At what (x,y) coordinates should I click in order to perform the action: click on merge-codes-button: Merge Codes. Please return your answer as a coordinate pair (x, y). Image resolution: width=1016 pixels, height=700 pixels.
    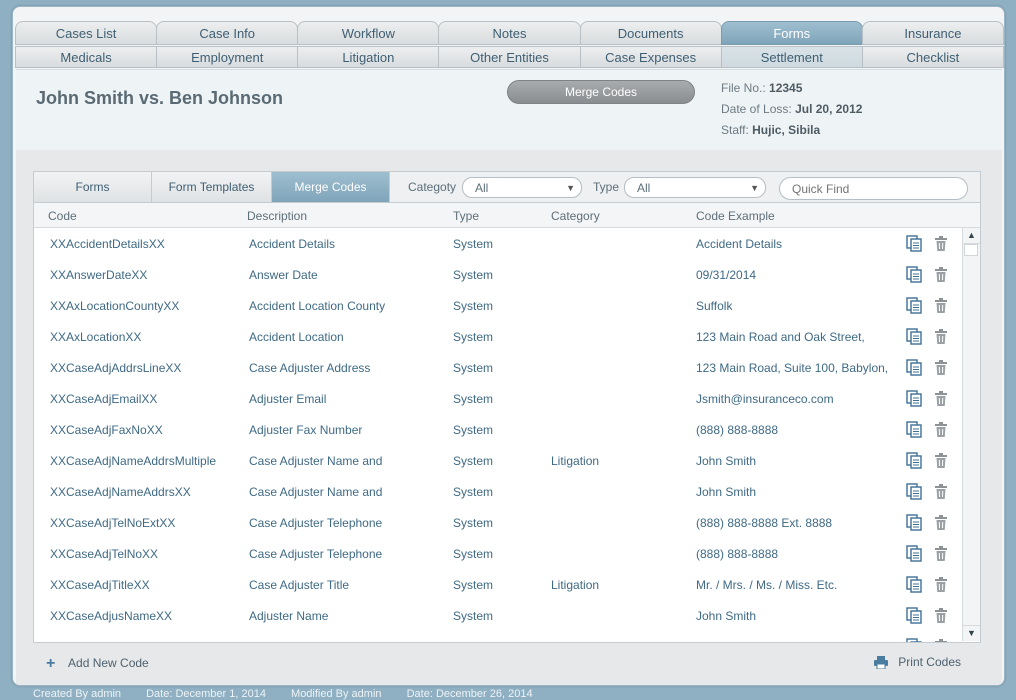
    Looking at the image, I should click on (601, 92).